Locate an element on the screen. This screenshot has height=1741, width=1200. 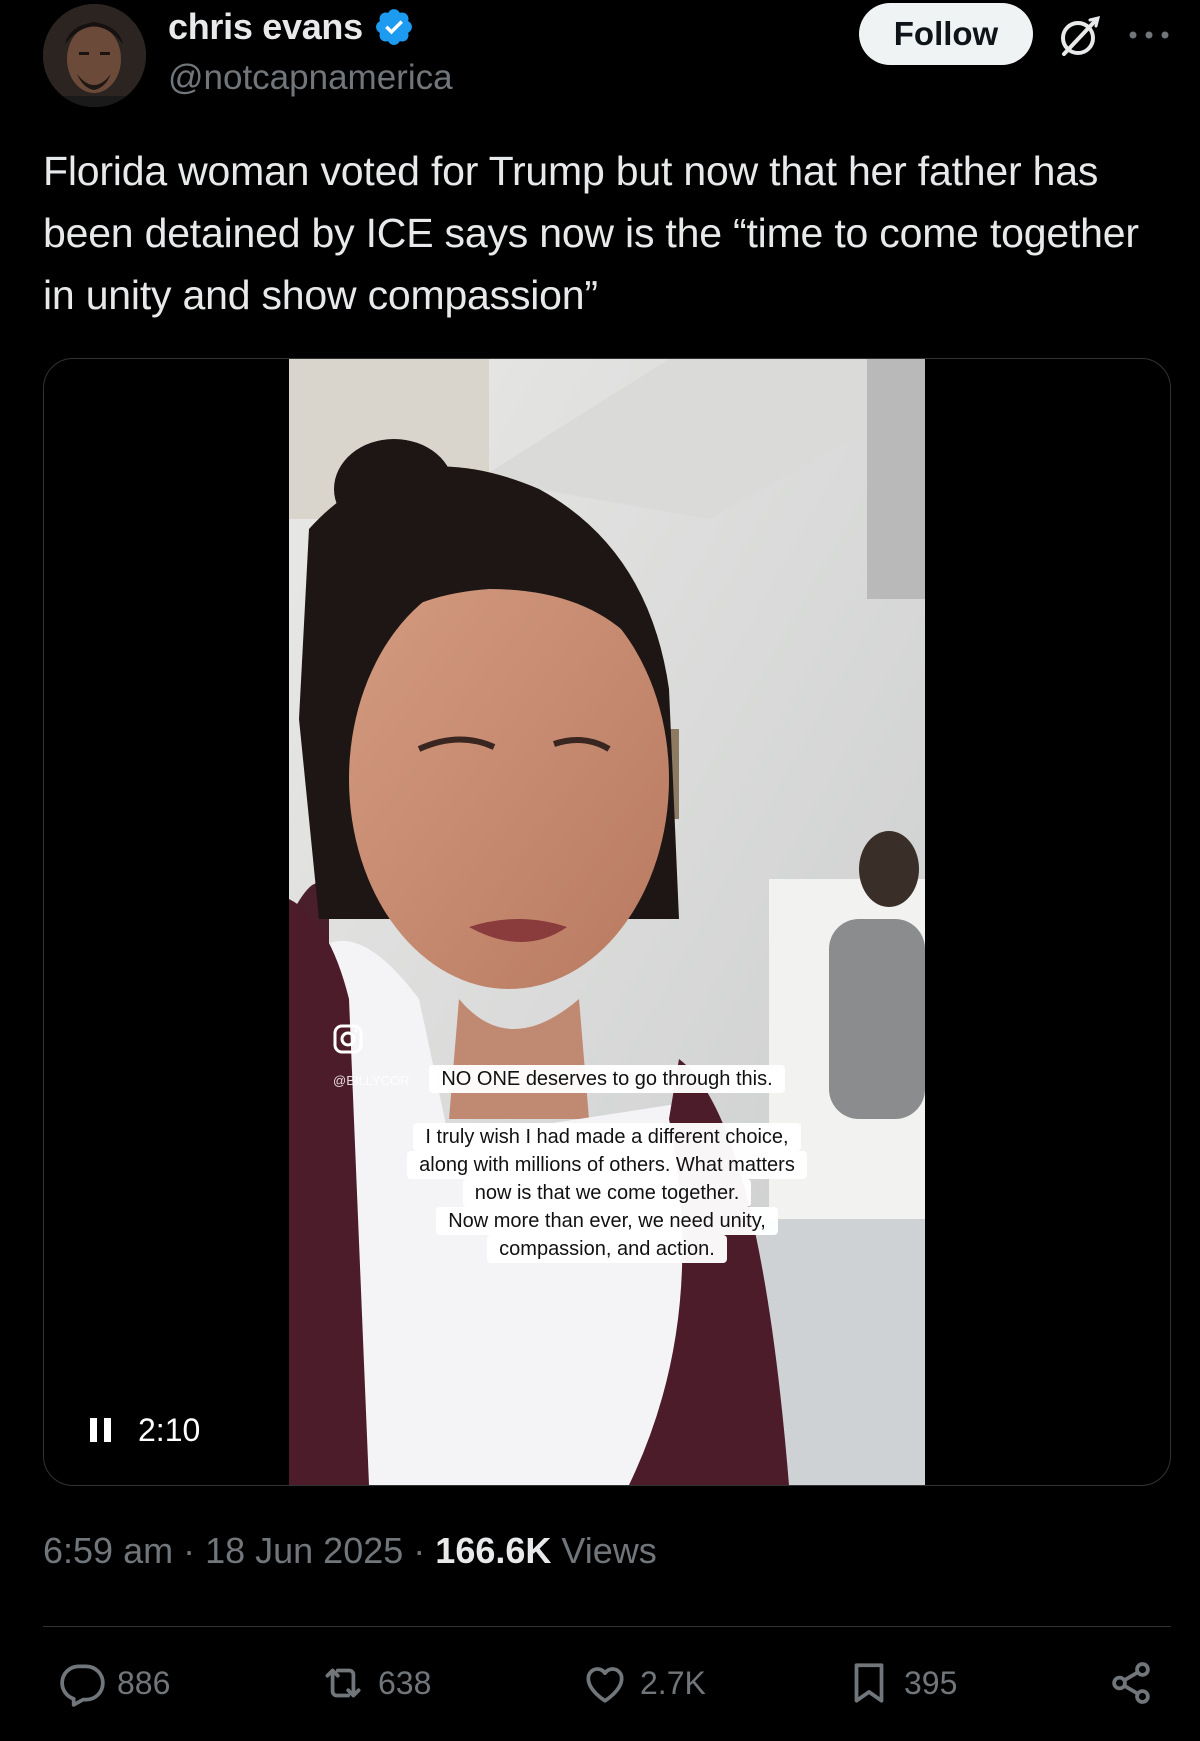
post-time: 6:59 am is located at coordinates (108, 1550).